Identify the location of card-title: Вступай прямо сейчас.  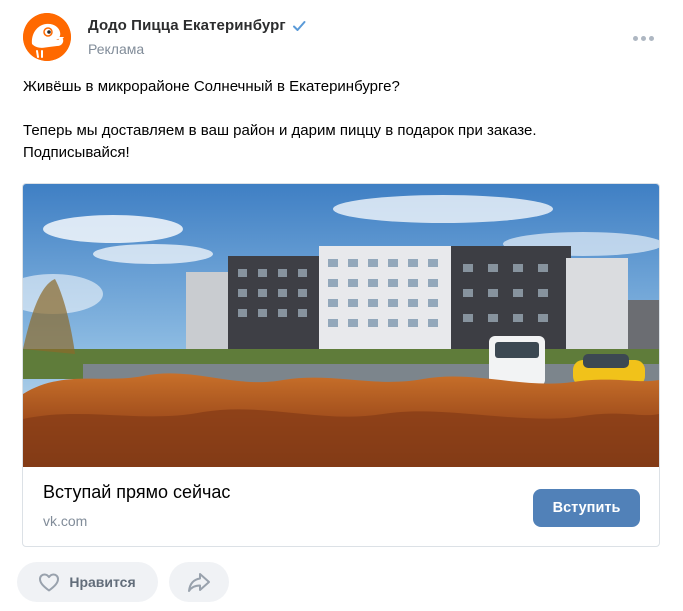
(137, 492).